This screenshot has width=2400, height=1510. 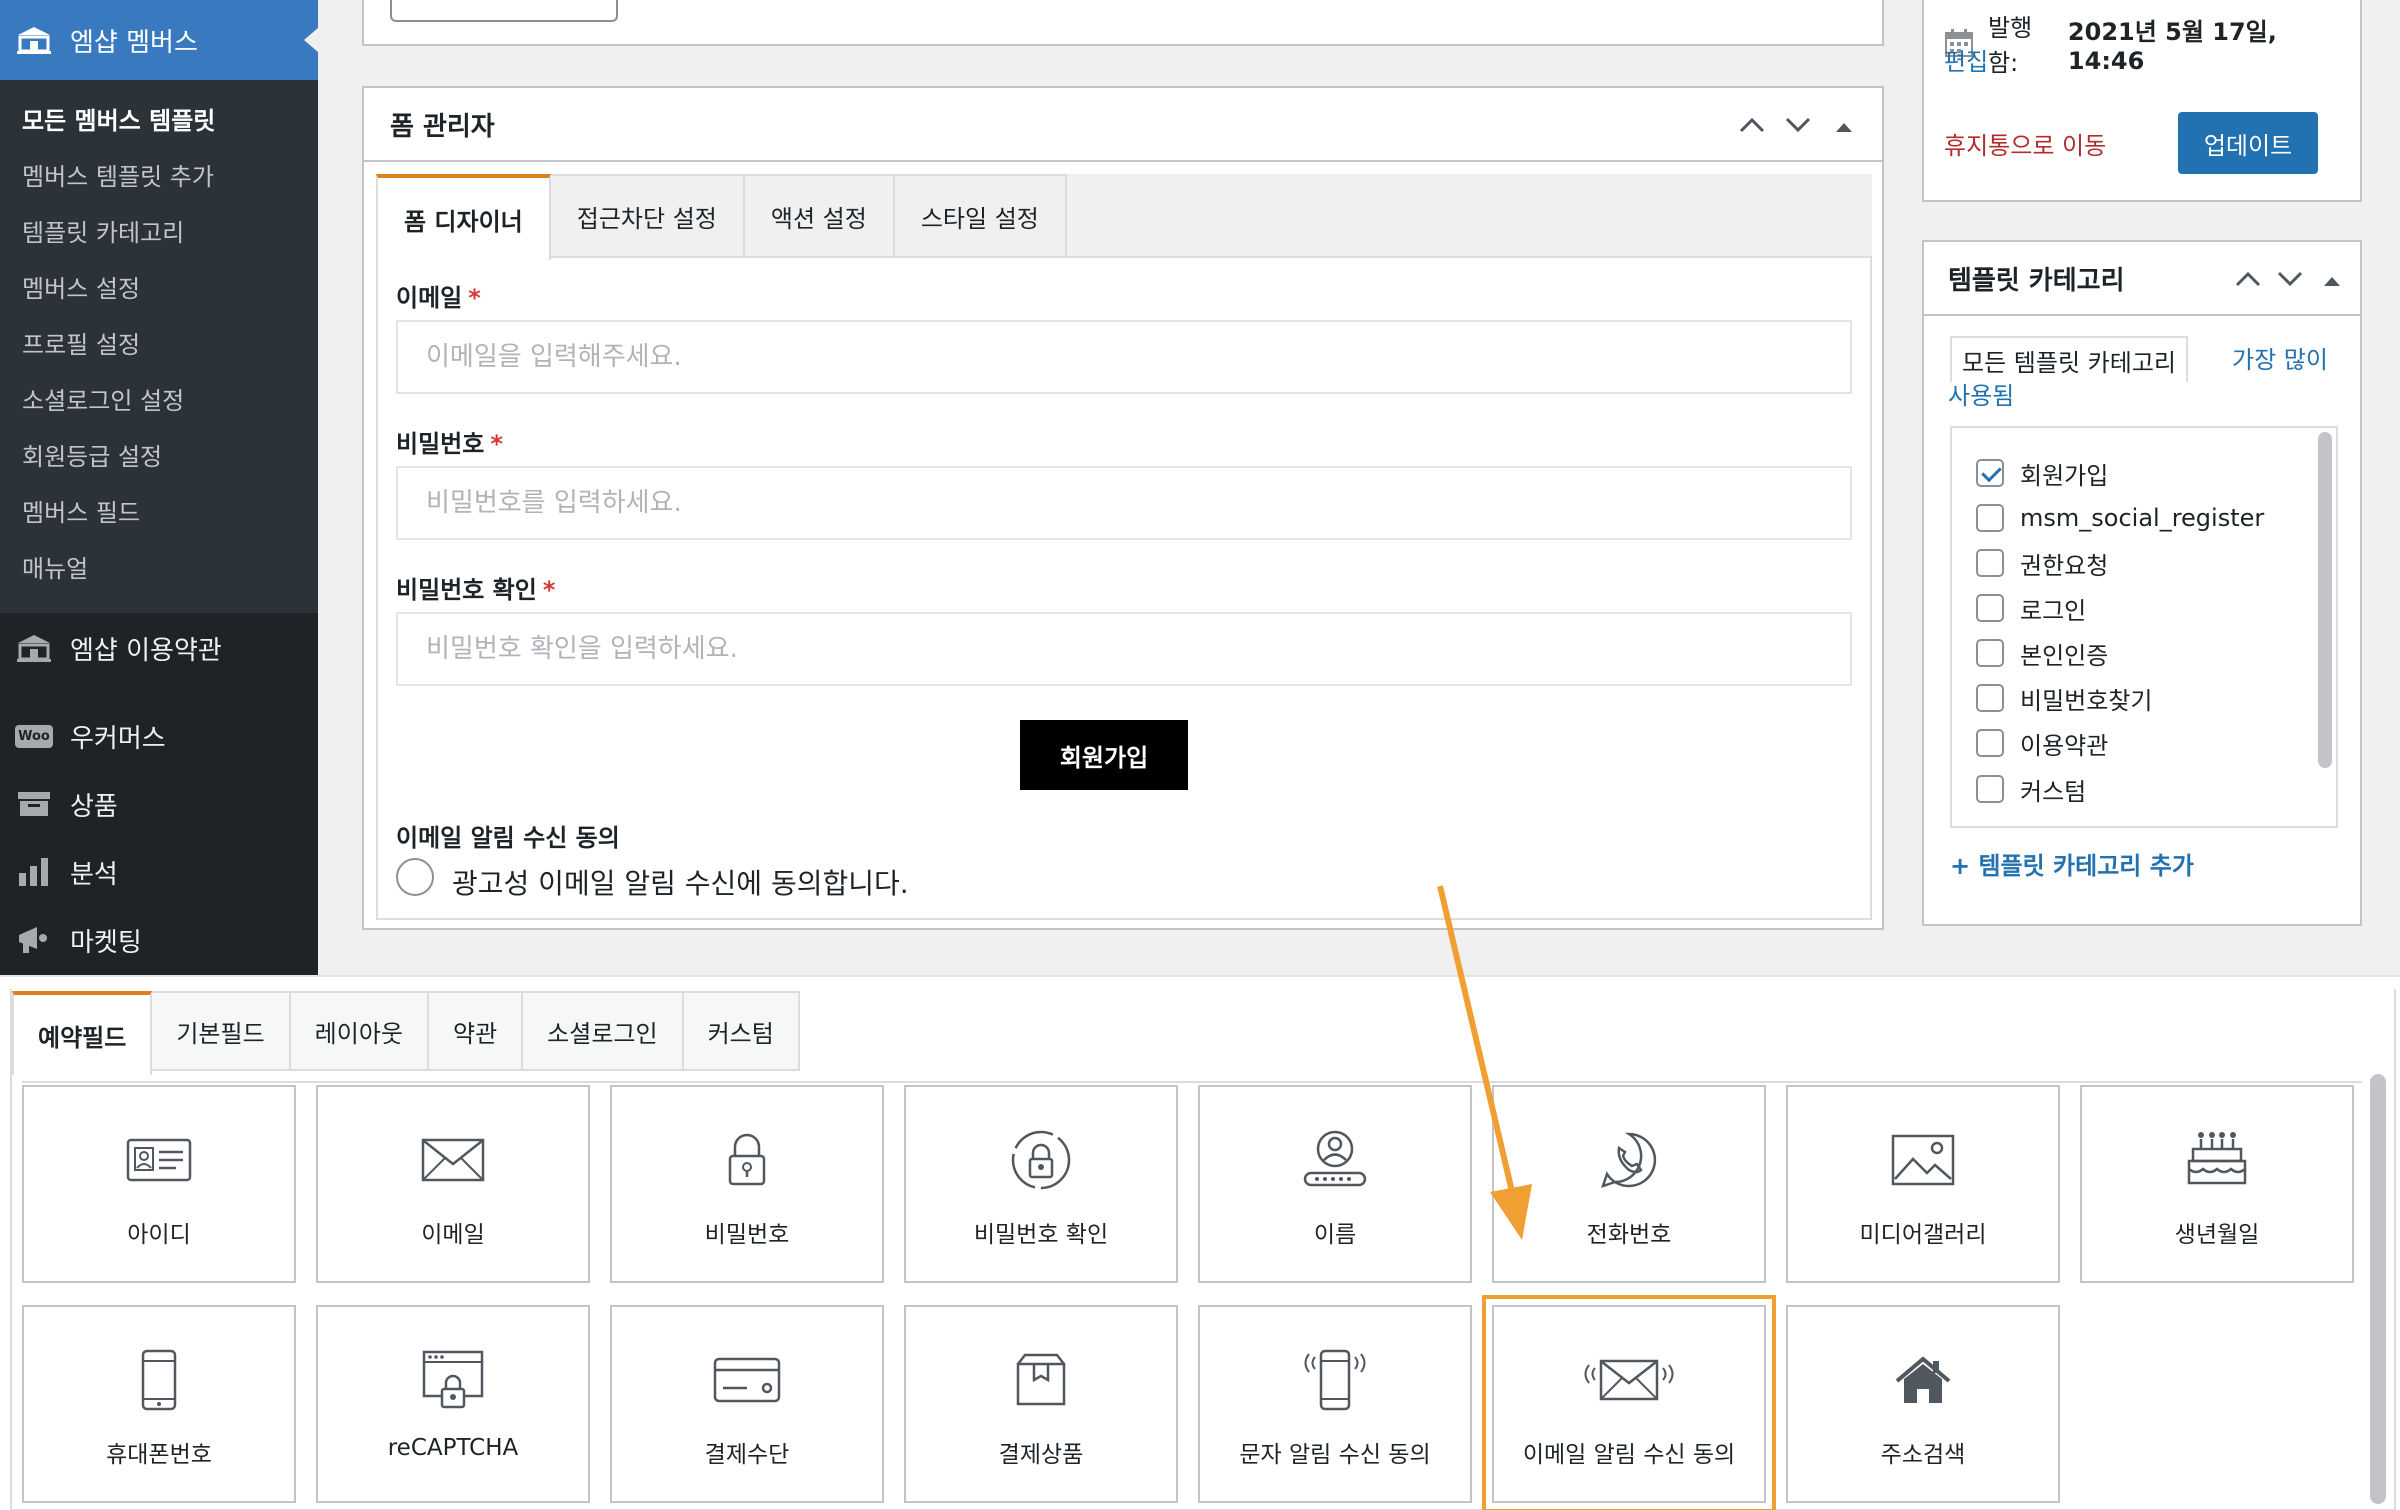 What do you see at coordinates (453, 1404) in the screenshot?
I see `field-tile-recaptcha: reCAPTCHA` at bounding box center [453, 1404].